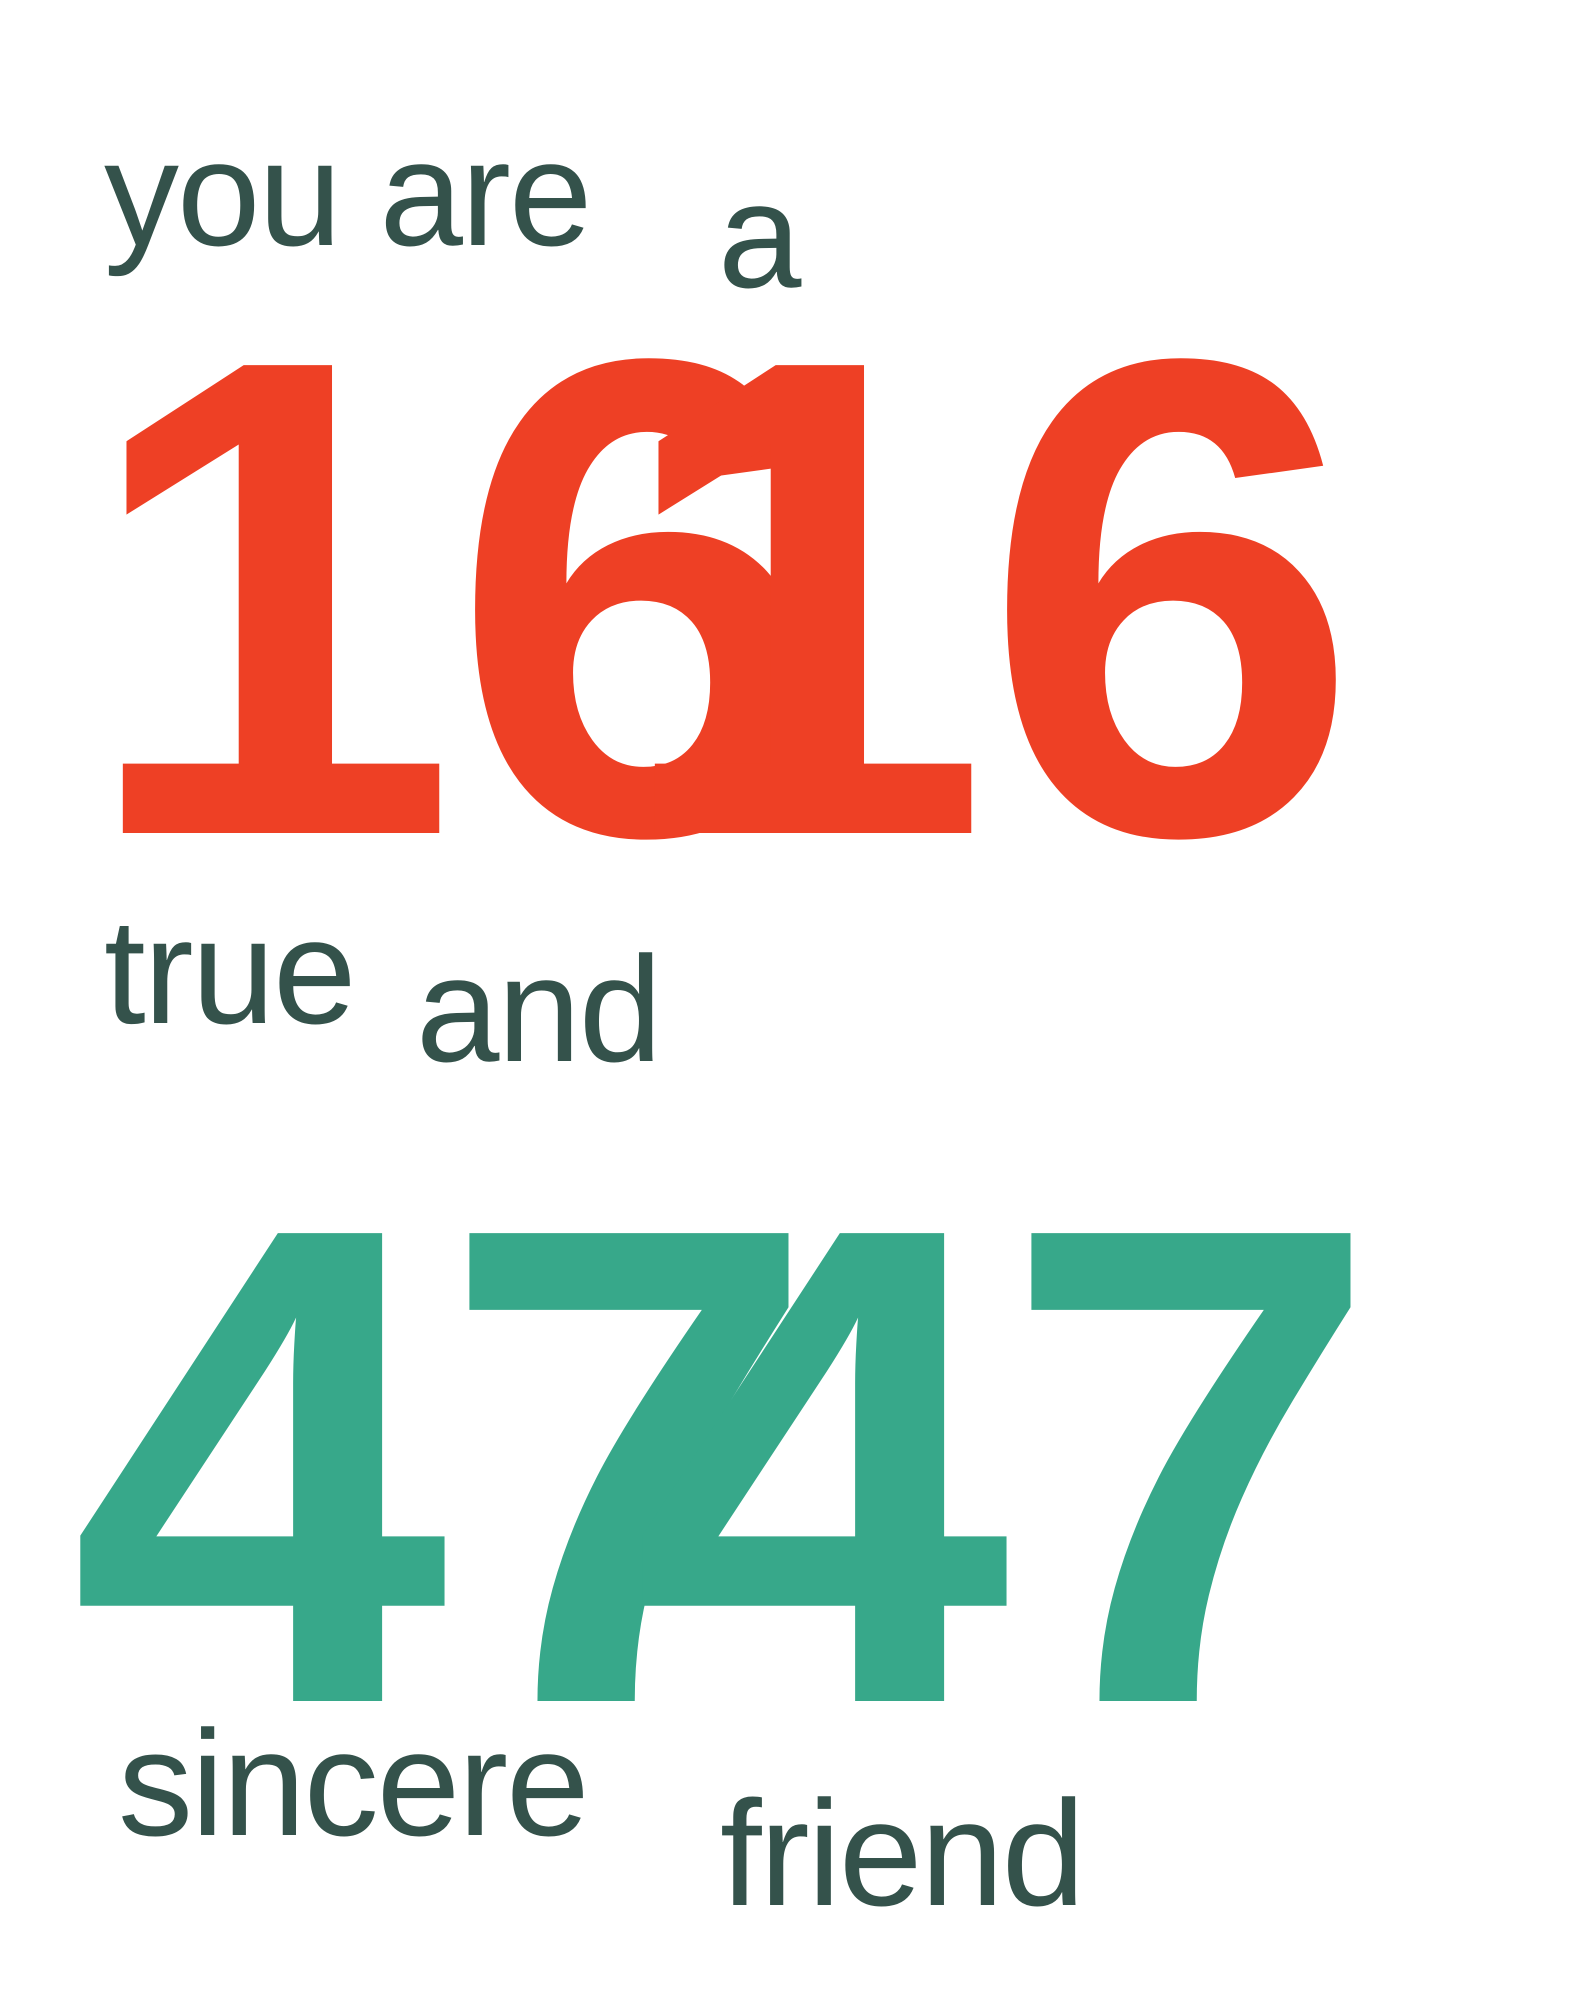 This screenshot has height=2016, width=1584. What do you see at coordinates (902, 1853) in the screenshot?
I see `text-friend: friend` at bounding box center [902, 1853].